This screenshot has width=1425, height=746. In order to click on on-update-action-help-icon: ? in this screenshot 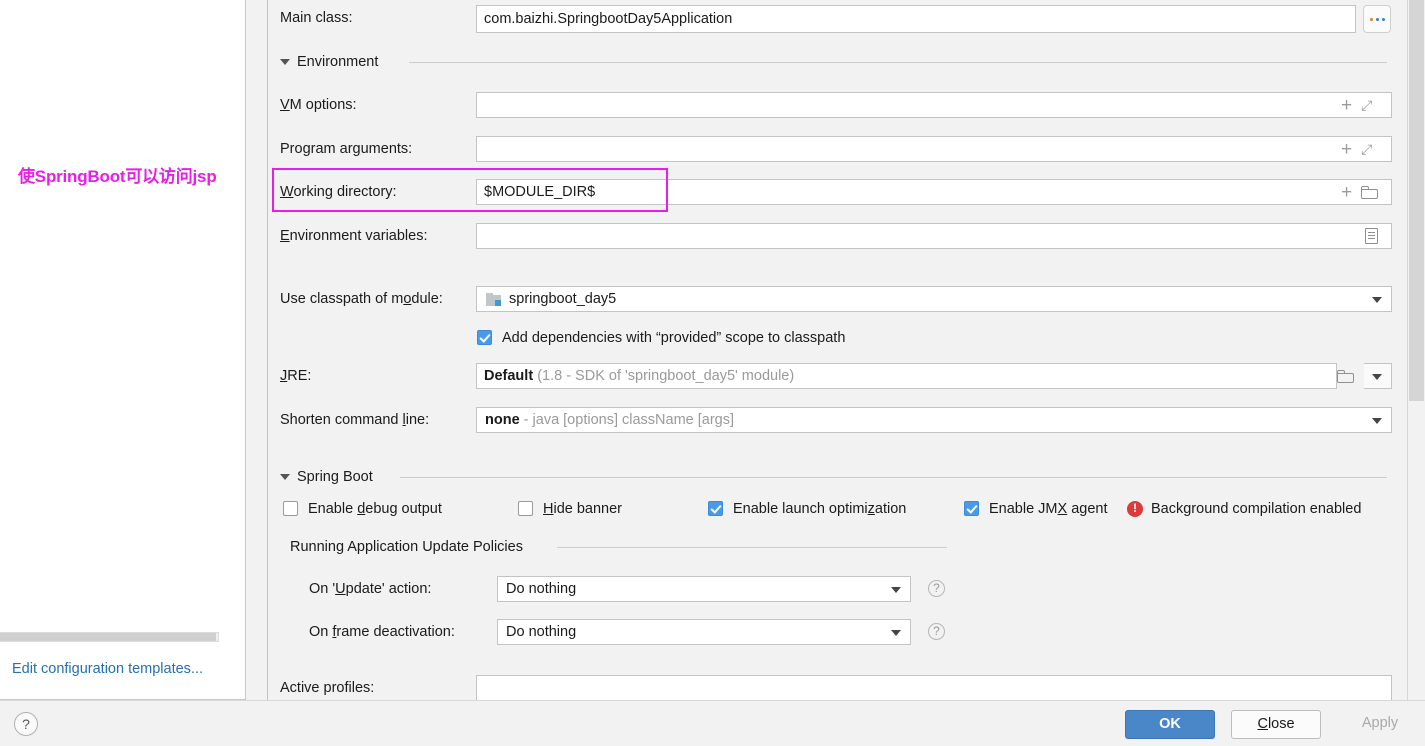, I will do `click(936, 588)`.